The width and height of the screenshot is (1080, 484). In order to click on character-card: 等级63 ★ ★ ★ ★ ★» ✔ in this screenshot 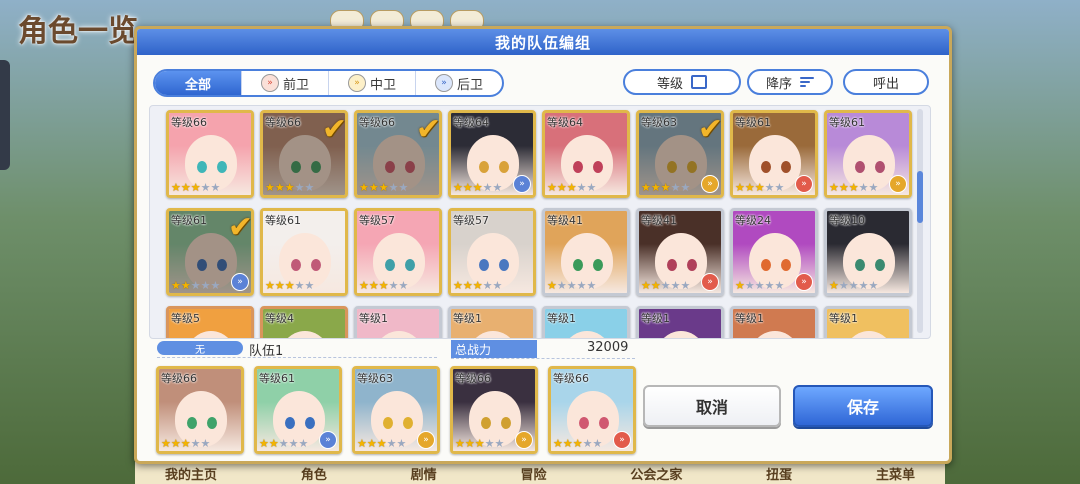, I will do `click(680, 154)`.